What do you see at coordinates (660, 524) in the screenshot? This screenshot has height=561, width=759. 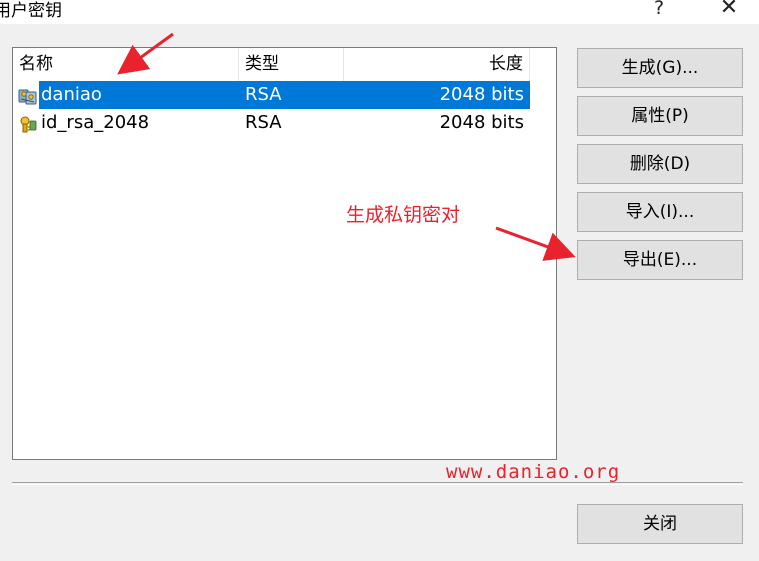 I see `close-button: 关闭` at bounding box center [660, 524].